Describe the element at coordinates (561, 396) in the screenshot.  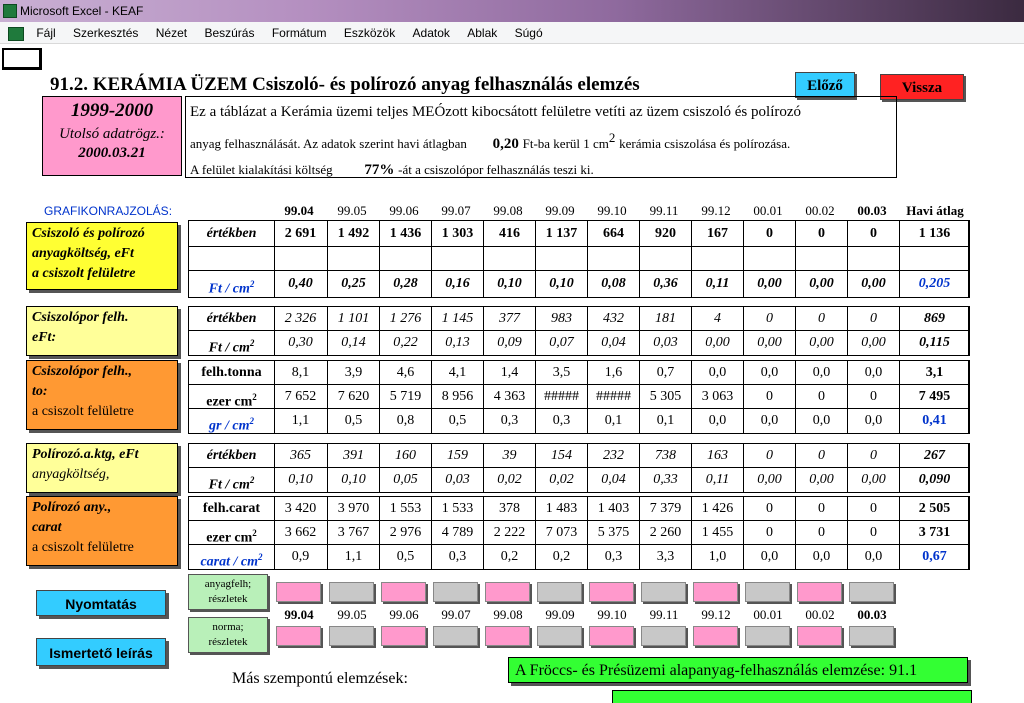
I see `data-cell: #####` at that location.